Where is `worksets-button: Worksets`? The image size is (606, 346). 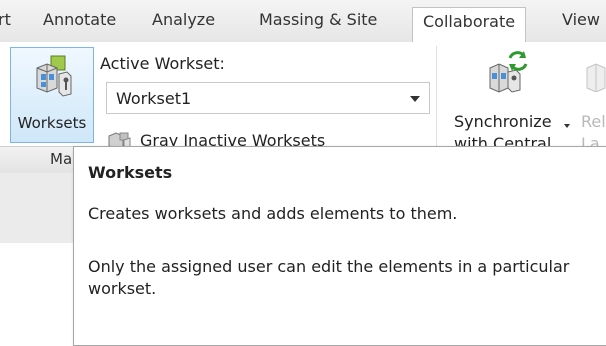
worksets-button: Worksets is located at coordinates (52, 95).